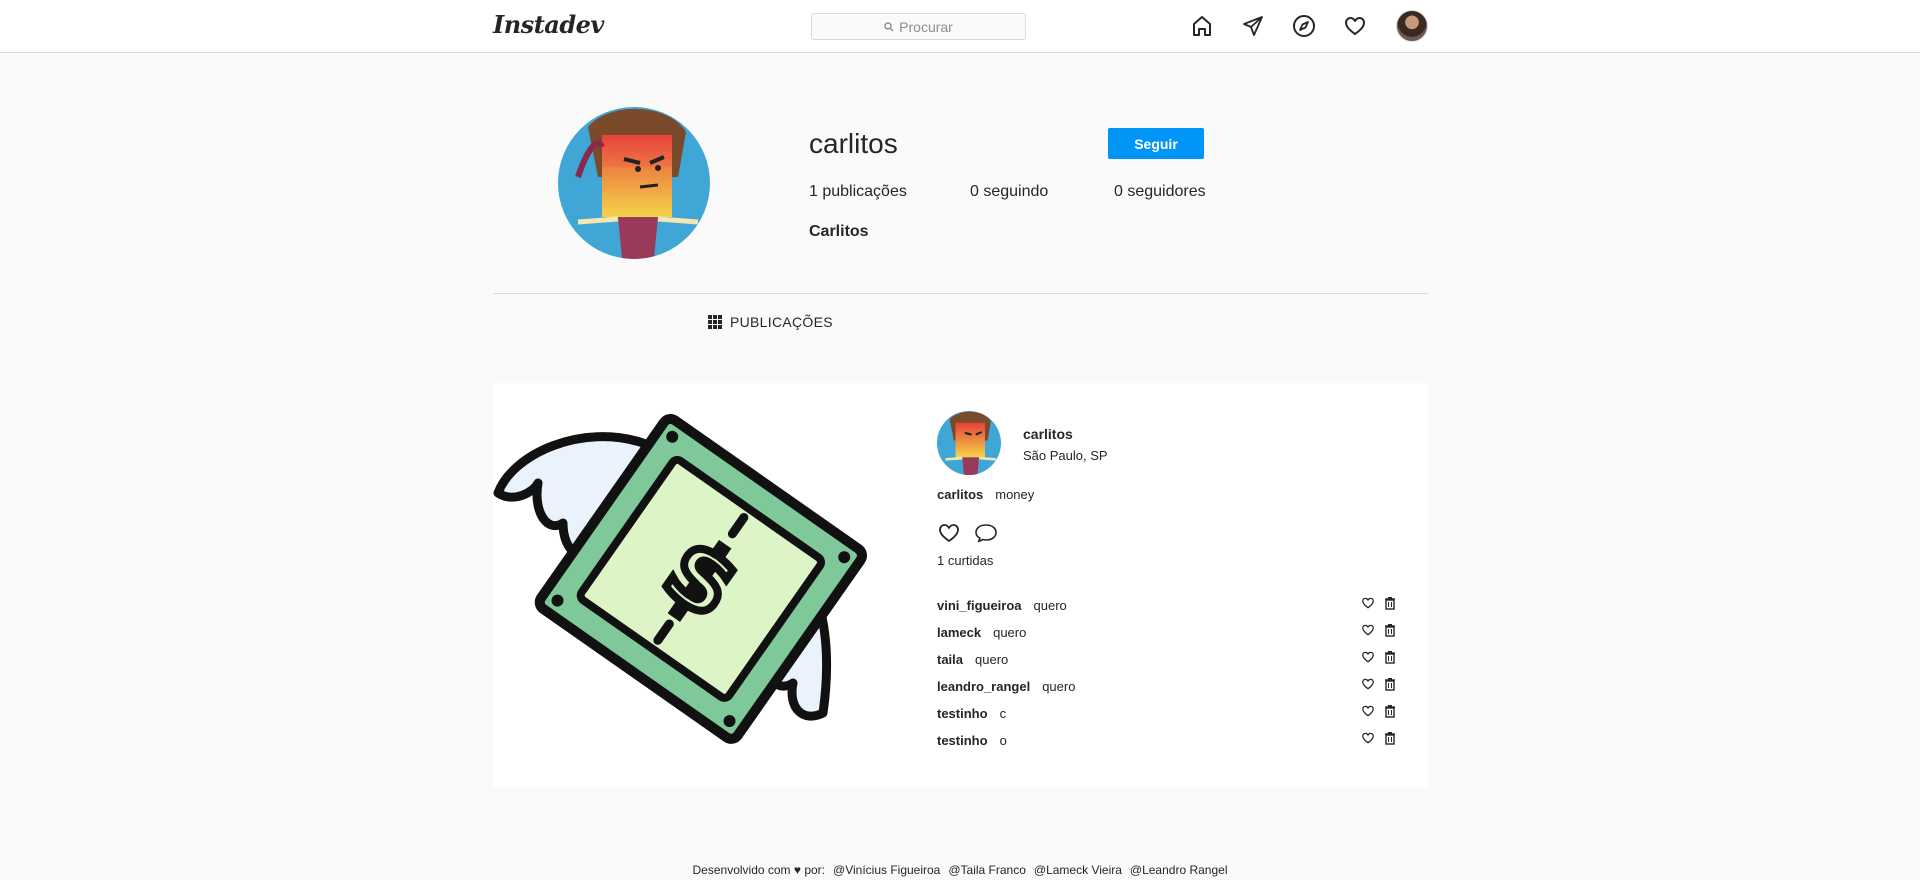  I want to click on footer-author: @Leandro Rangel, so click(1179, 870).